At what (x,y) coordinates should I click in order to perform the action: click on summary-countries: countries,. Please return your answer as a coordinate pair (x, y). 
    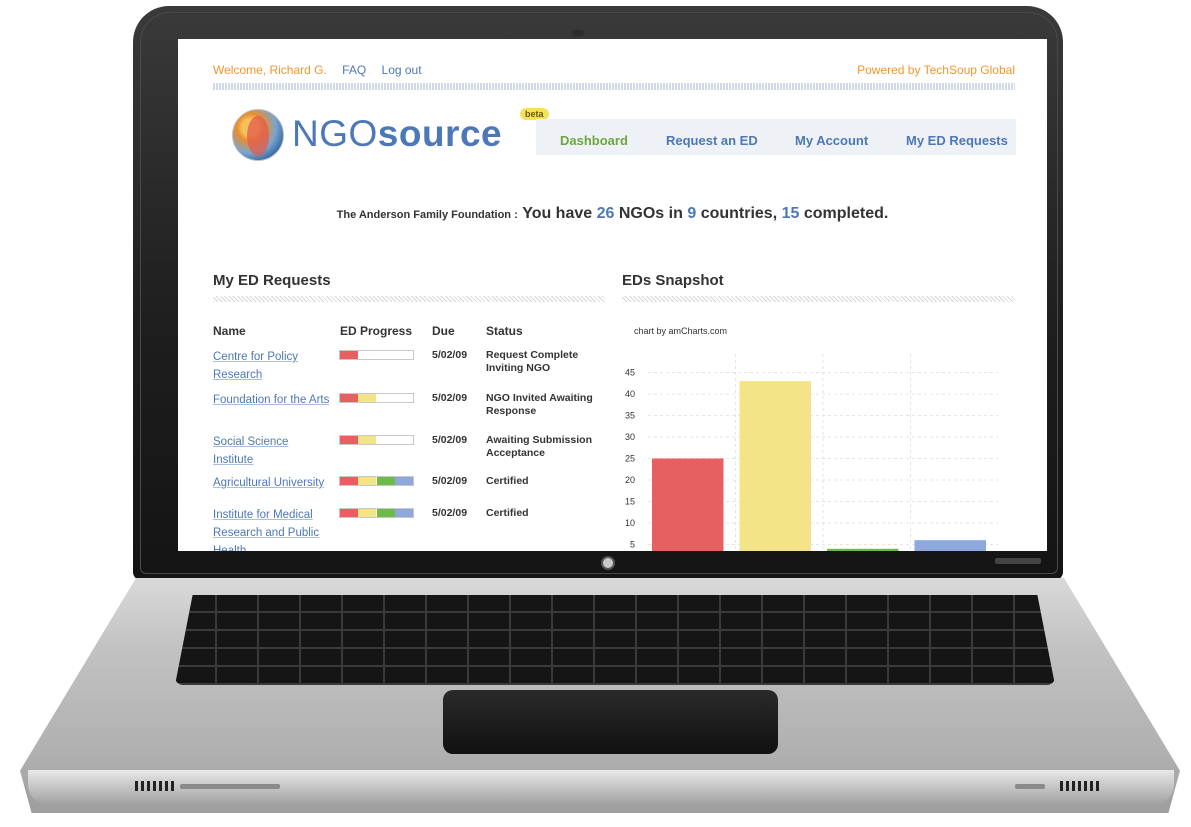
    Looking at the image, I should click on (739, 213).